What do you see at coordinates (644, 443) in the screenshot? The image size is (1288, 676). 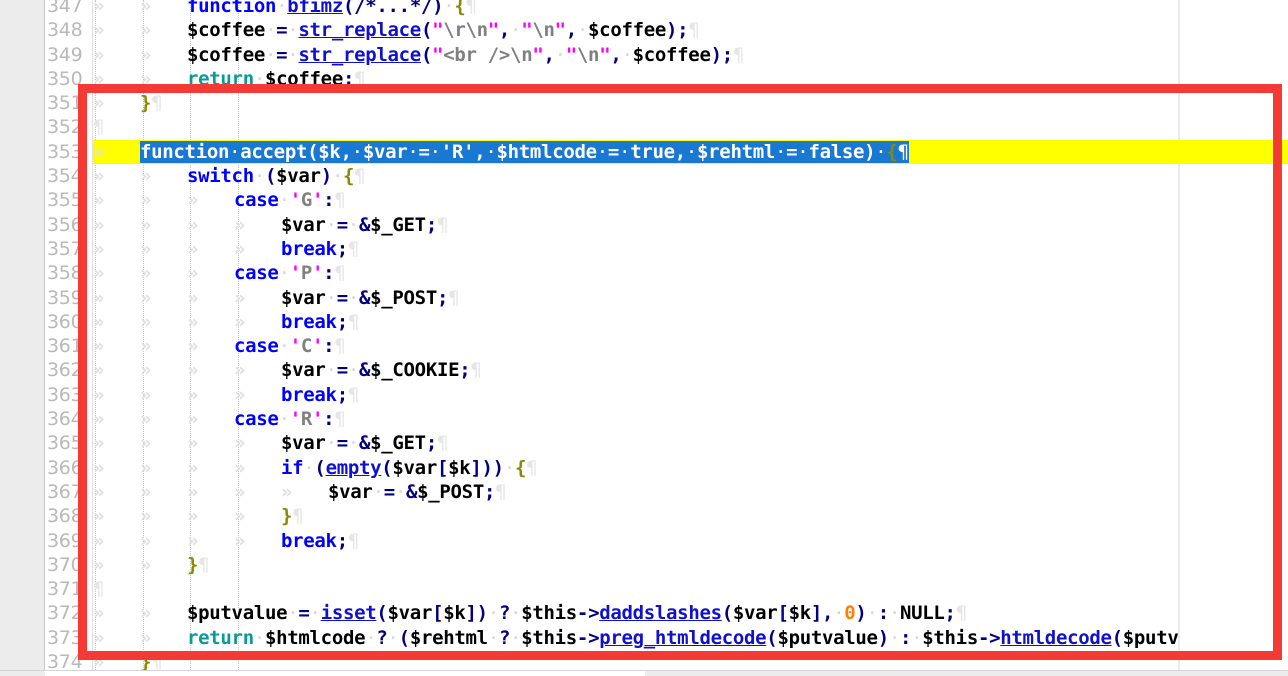 I see `code-line: 365 »»»» $var·=·&$_GET;¶` at bounding box center [644, 443].